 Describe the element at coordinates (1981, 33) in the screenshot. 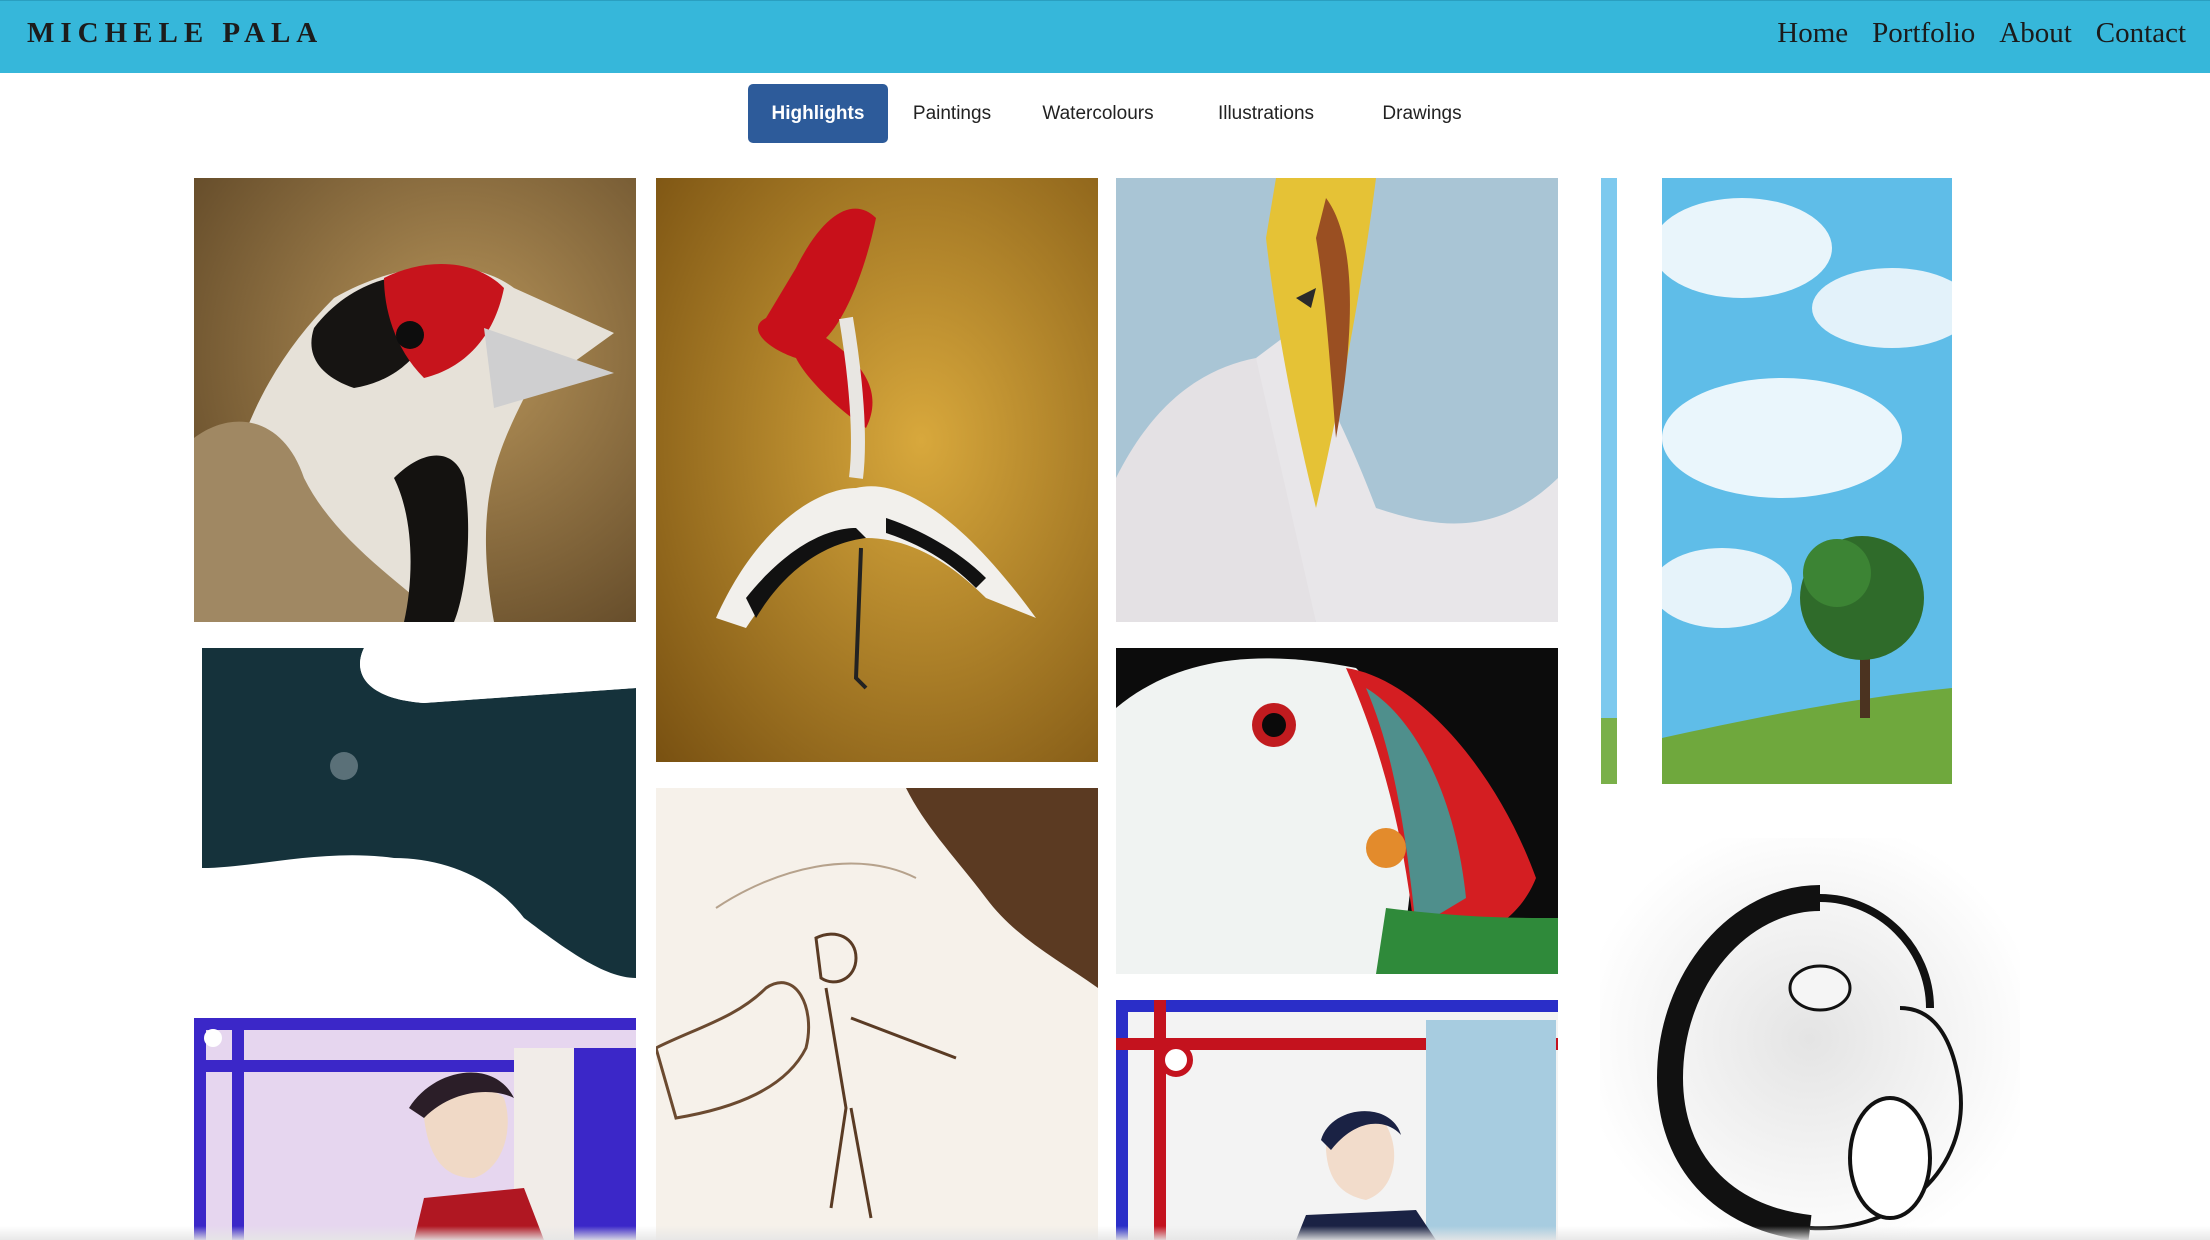

I see `main-nav: Home Portfolio About Contact` at that location.